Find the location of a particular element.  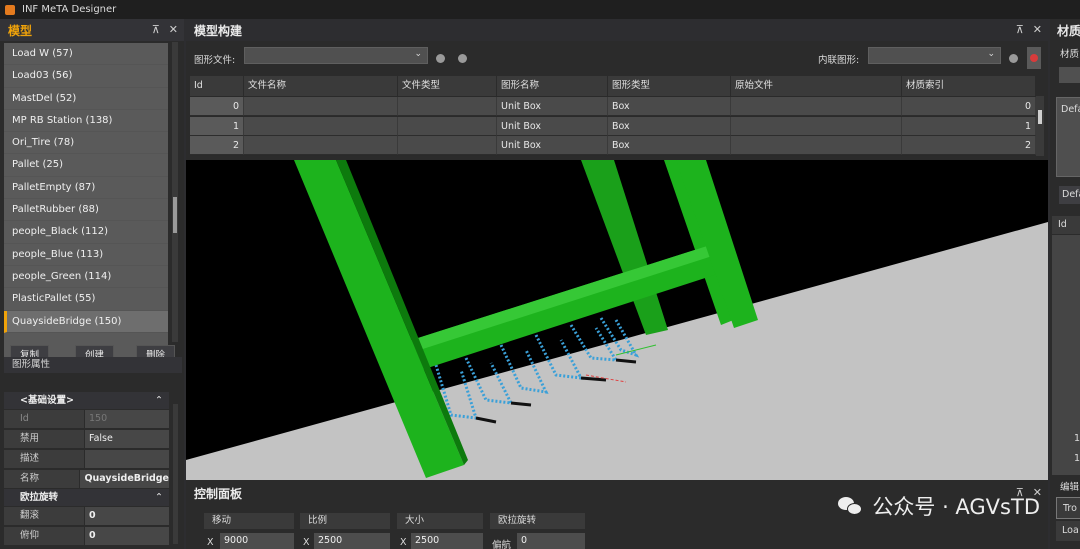

size-axis-label: X is located at coordinates (403, 542).